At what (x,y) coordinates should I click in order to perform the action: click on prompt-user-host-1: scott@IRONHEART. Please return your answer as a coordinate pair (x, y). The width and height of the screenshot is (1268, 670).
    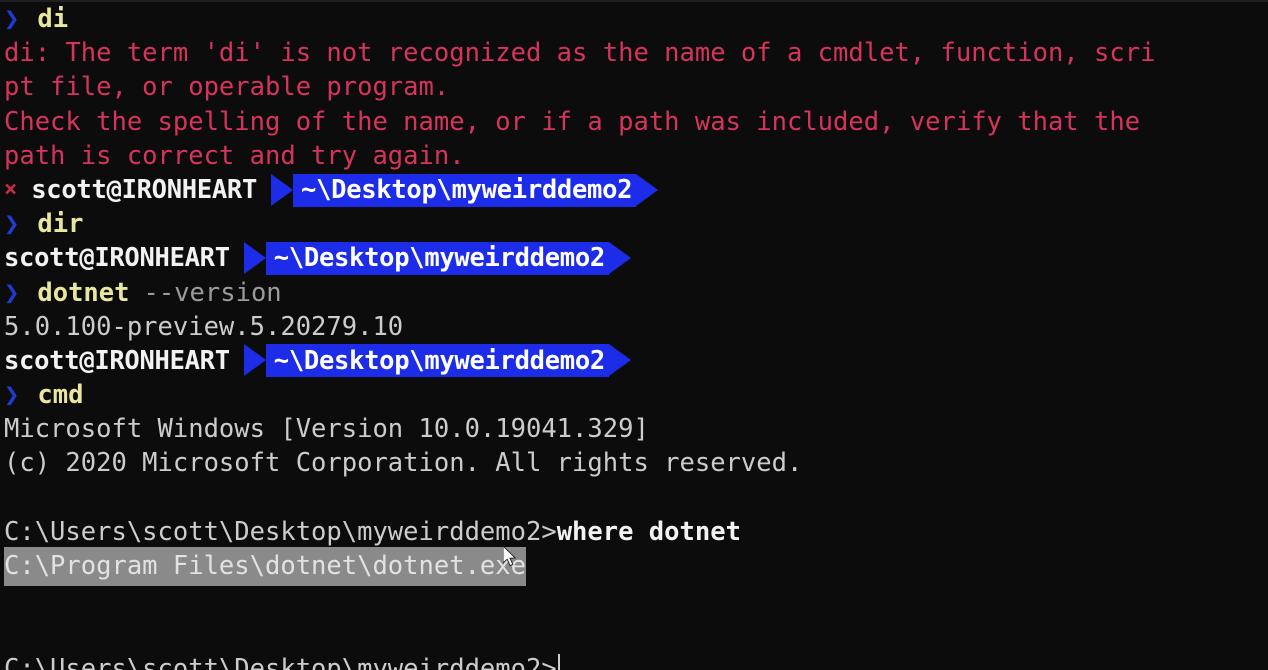
    Looking at the image, I should click on (144, 189).